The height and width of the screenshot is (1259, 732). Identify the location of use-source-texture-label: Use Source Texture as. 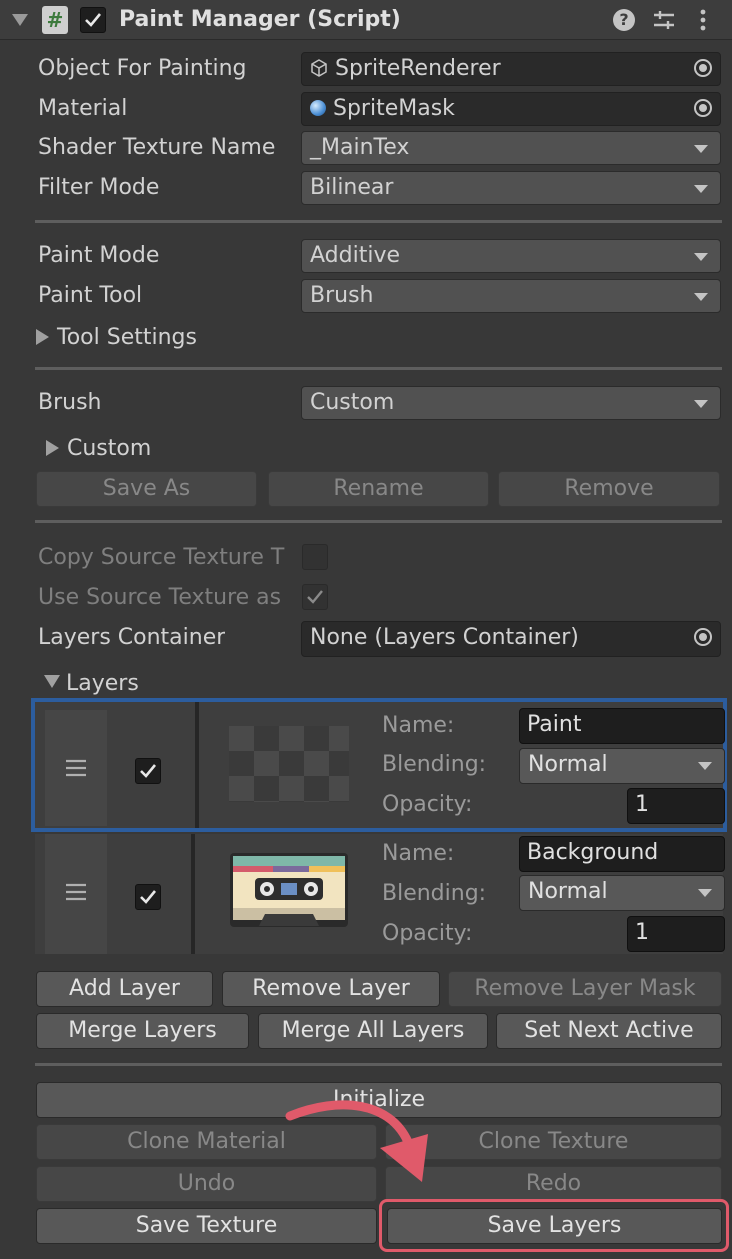
(160, 597).